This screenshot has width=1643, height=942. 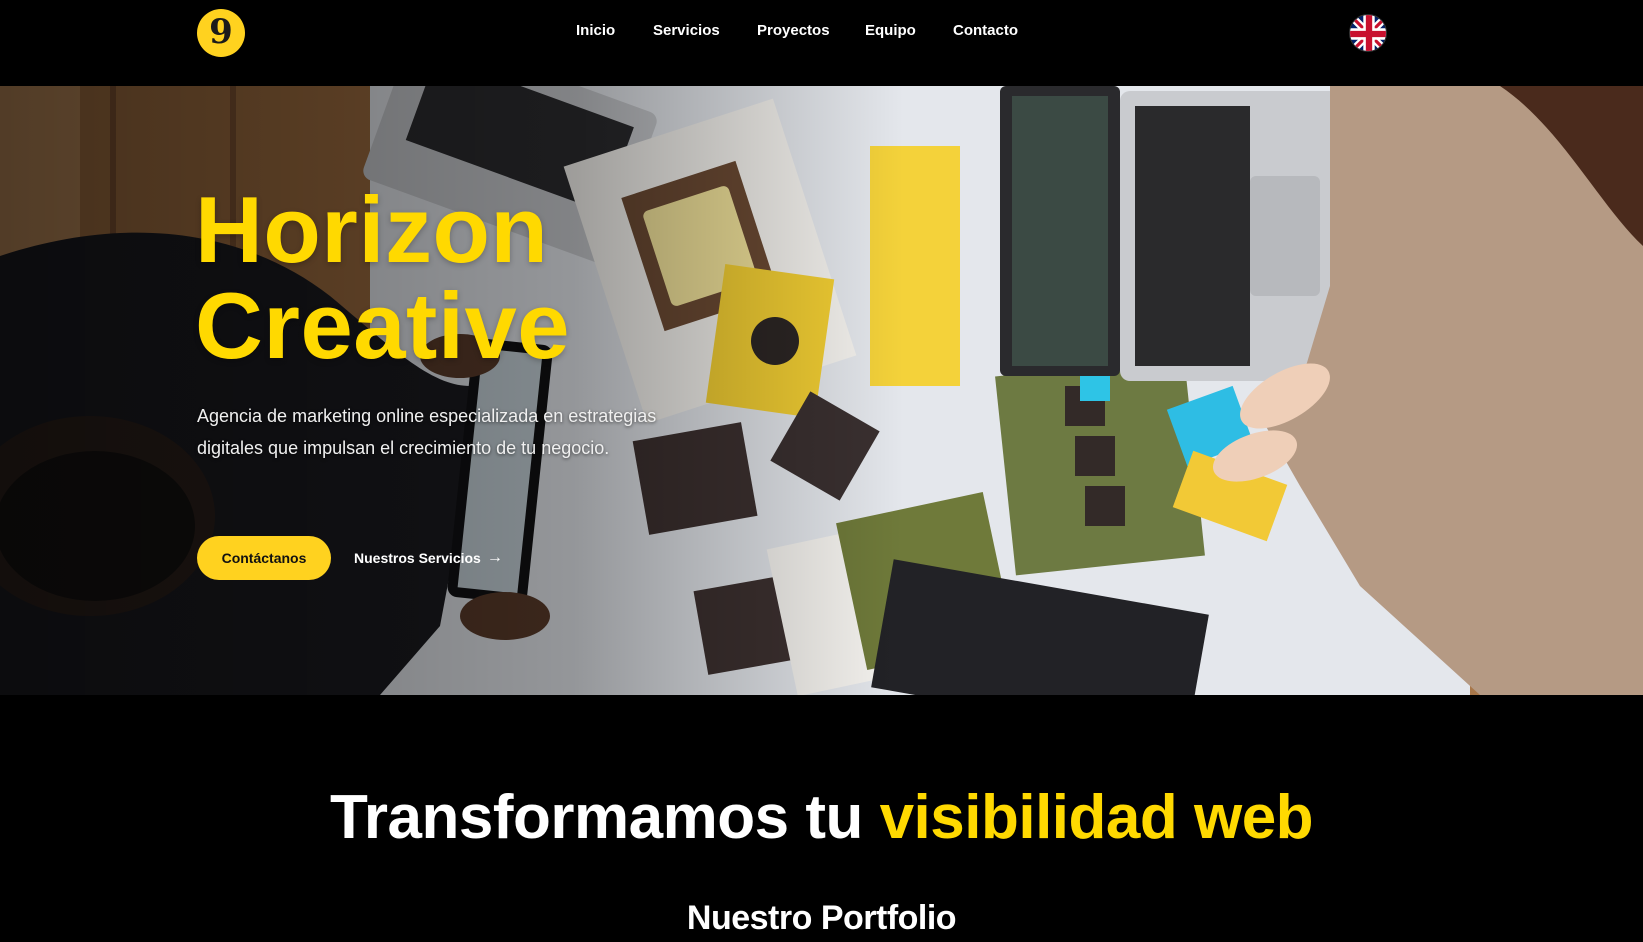 I want to click on hero-title: Horizon Creative, so click(x=382, y=277).